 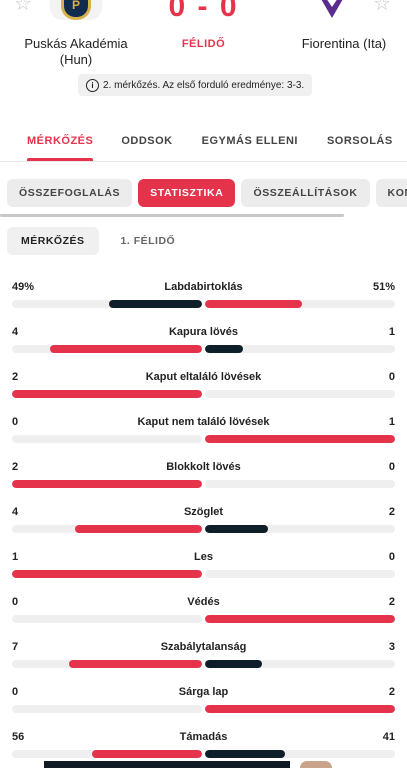 What do you see at coordinates (203, 602) in the screenshot?
I see `stat-name: Védés` at bounding box center [203, 602].